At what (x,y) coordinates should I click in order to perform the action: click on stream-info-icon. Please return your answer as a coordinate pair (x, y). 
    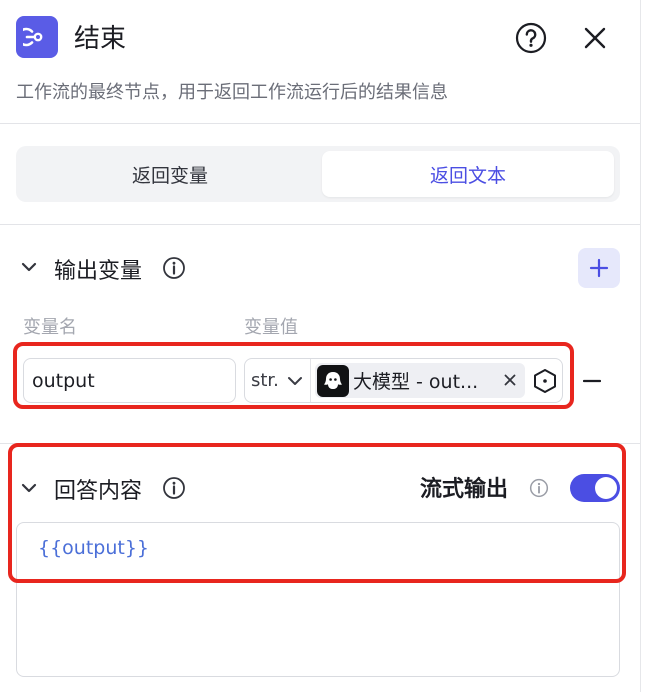
    Looking at the image, I should click on (539, 488).